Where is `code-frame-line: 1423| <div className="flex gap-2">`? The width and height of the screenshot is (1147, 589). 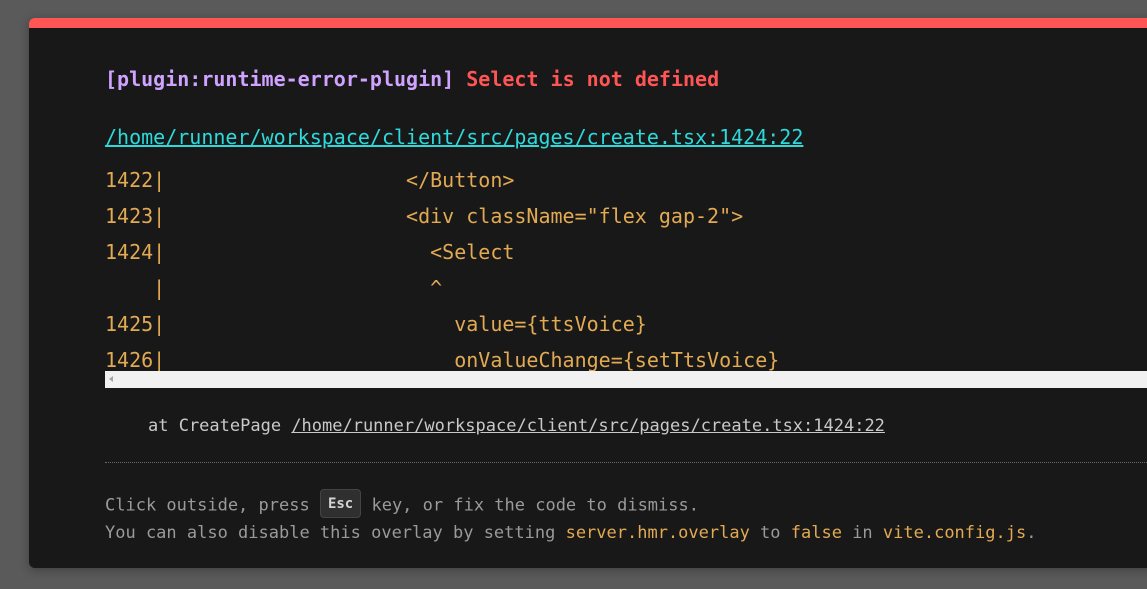
code-frame-line: 1423| <div className="flex gap-2"> is located at coordinates (424, 216).